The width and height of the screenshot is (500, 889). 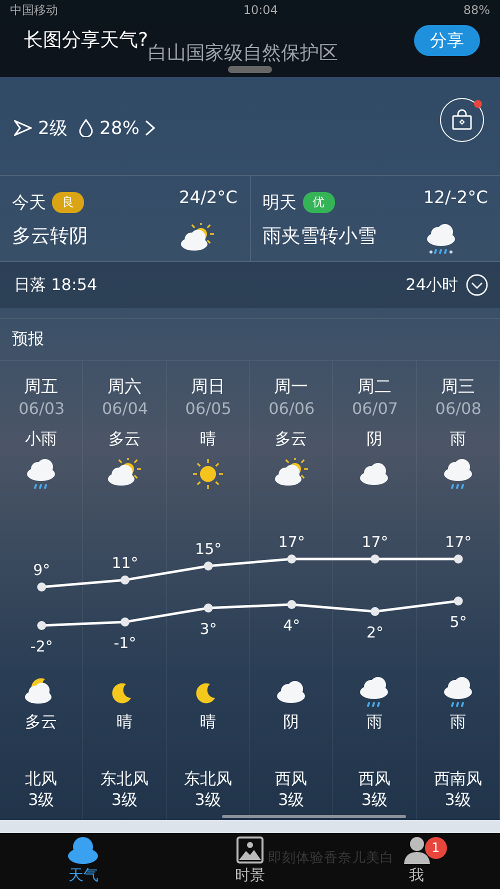 I want to click on wind-level: 2级, so click(x=53, y=128).